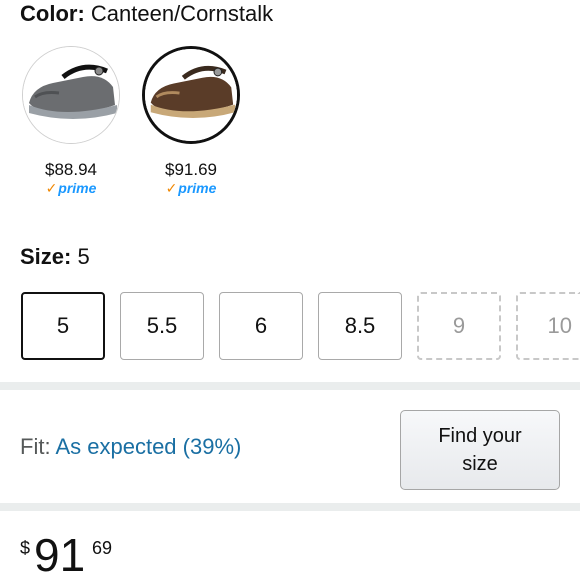 The image size is (580, 581). I want to click on color-selection-label: Color: Canteen/Cornstalk, so click(146, 14).